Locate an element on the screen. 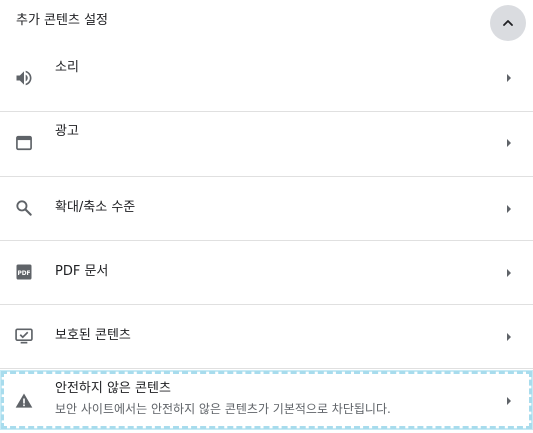  setting-row-sound: 소리 is located at coordinates (266, 79).